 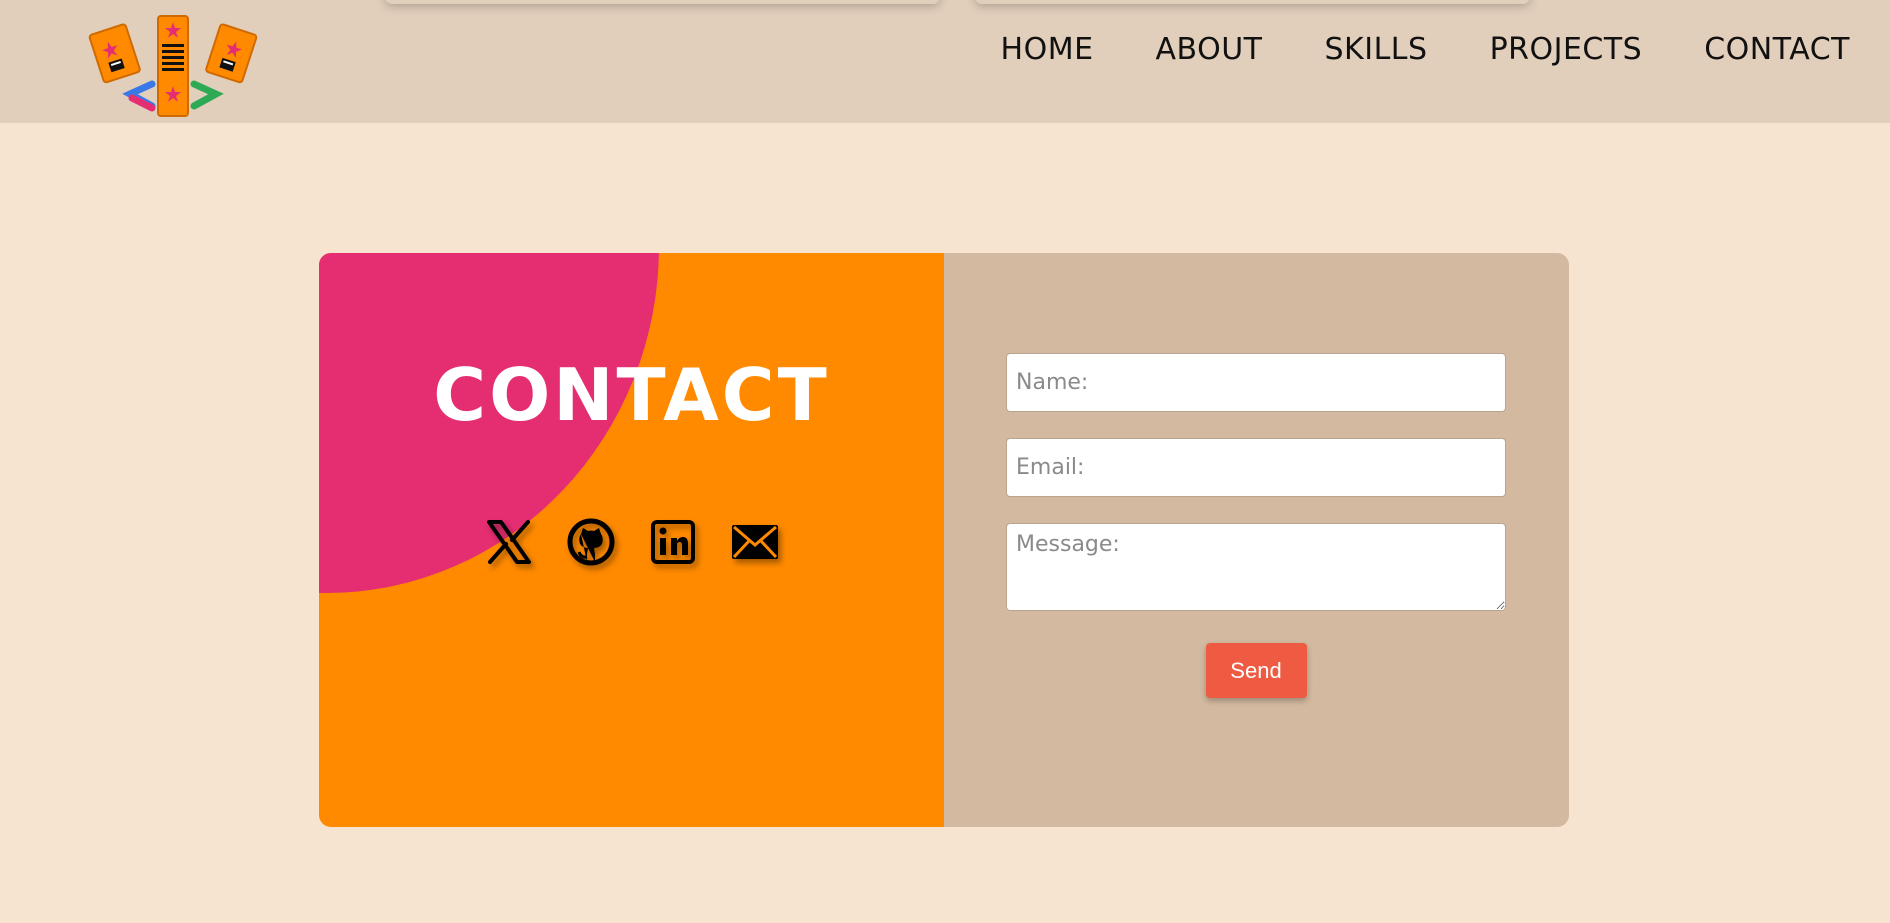 I want to click on github-icon, so click(x=591, y=542).